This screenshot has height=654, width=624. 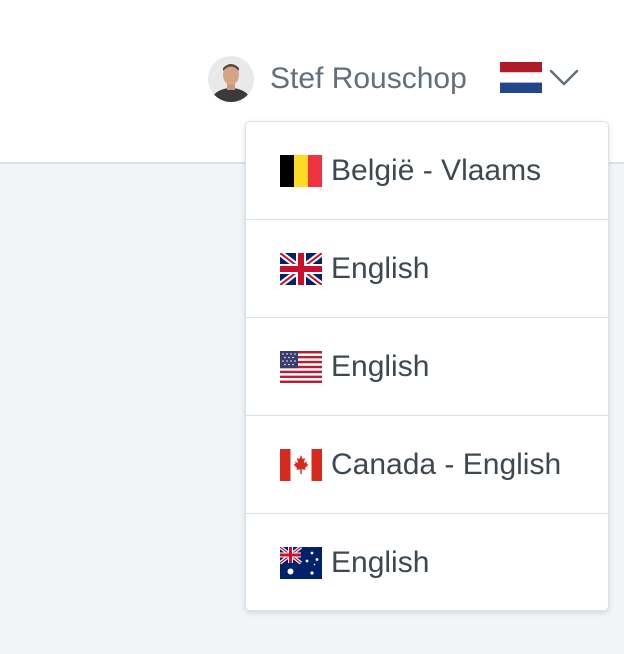 I want to click on language-option-english-uk: English, so click(x=427, y=269).